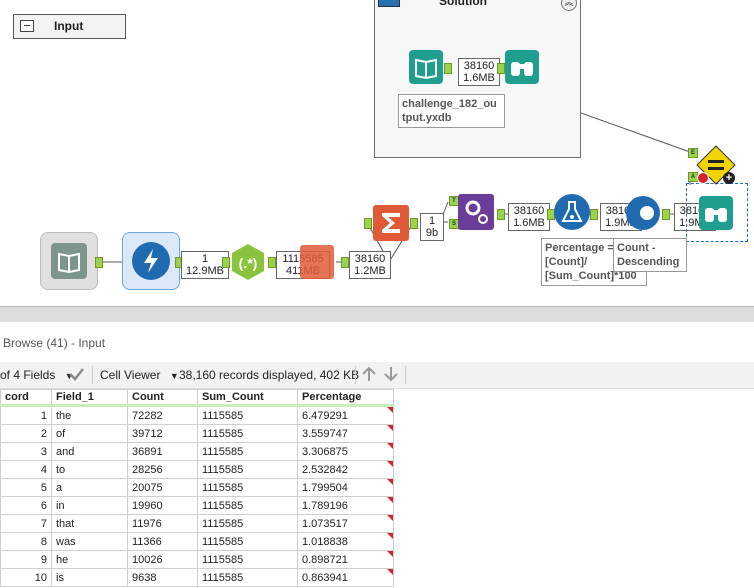 The image size is (754, 588). Describe the element at coordinates (345, 577) in the screenshot. I see `percentage-cell: 0.863941` at that location.